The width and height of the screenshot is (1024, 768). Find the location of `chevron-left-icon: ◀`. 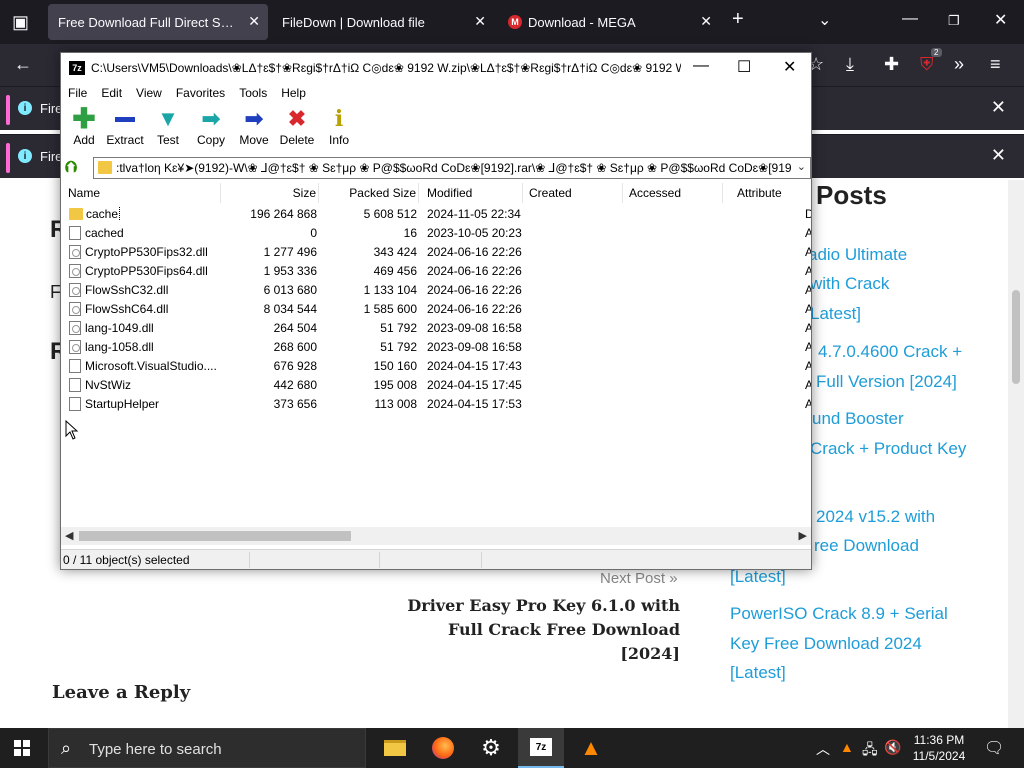

chevron-left-icon: ◀ is located at coordinates (69, 535).